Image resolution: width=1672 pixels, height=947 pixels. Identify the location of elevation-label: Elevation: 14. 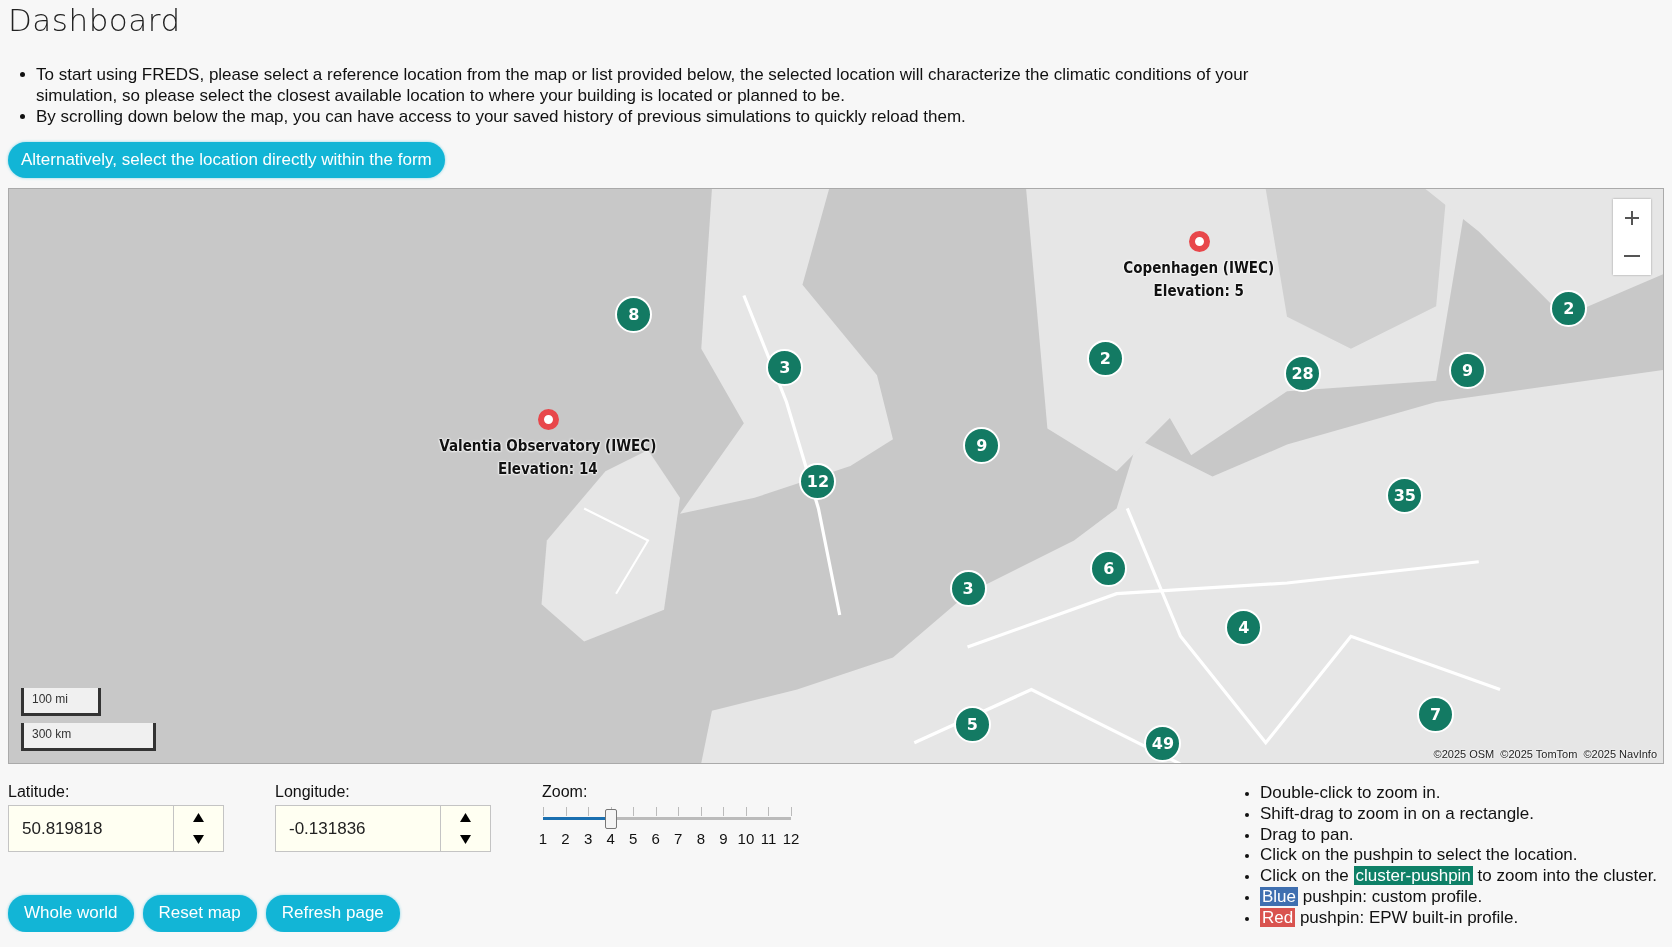
(548, 469).